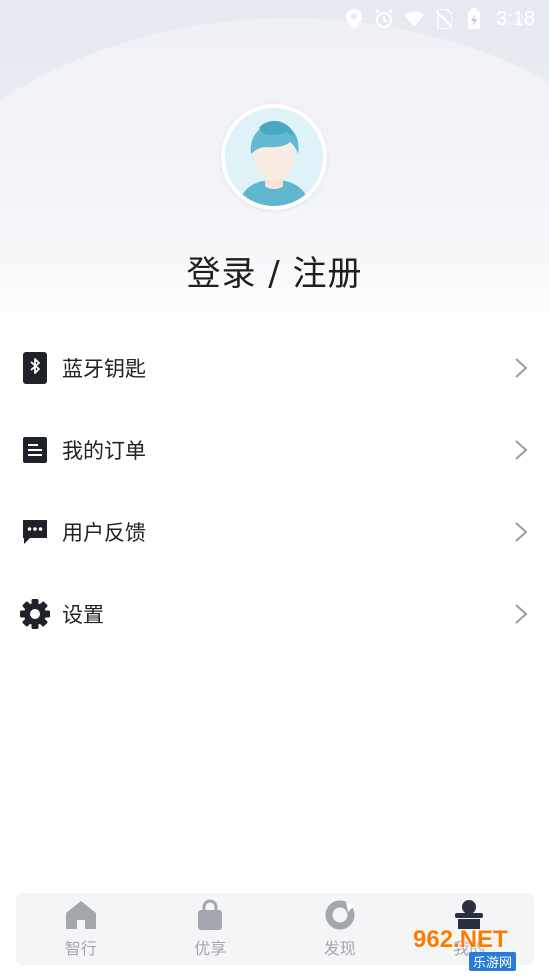  What do you see at coordinates (35, 450) in the screenshot?
I see `order-list-icon` at bounding box center [35, 450].